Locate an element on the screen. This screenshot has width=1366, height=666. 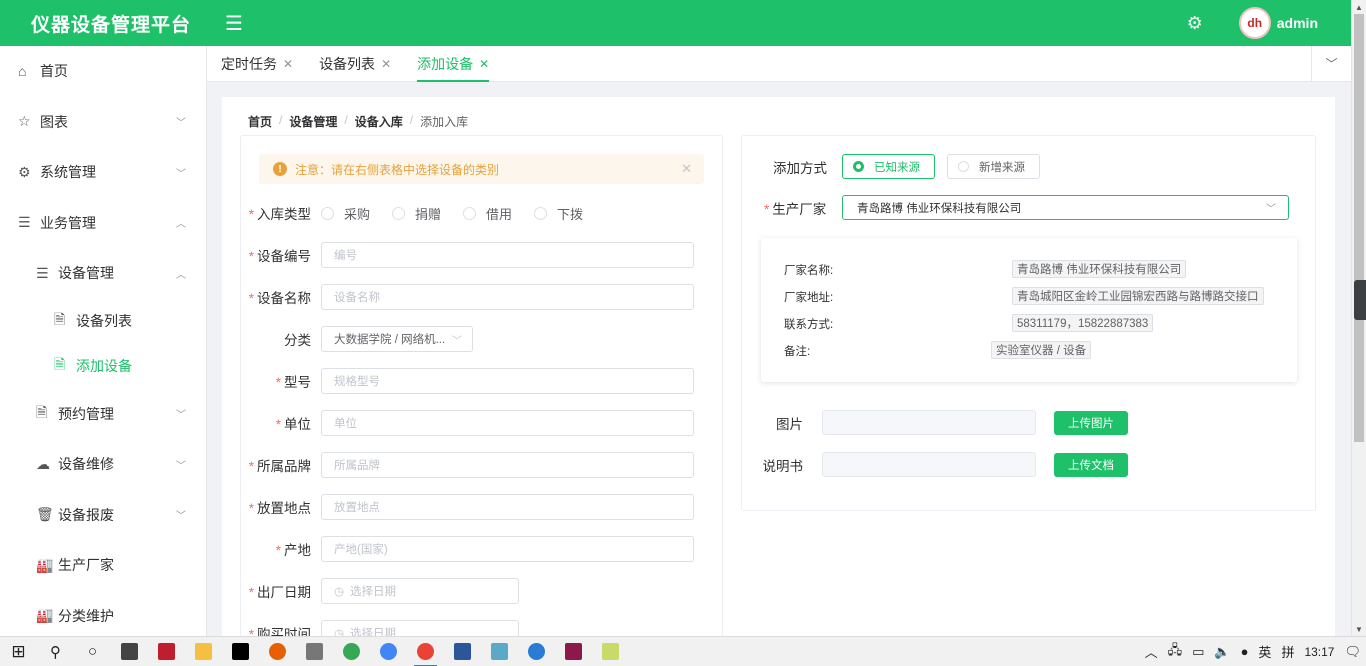
sidebar-item-label: 设备报废 is located at coordinates (86, 514).